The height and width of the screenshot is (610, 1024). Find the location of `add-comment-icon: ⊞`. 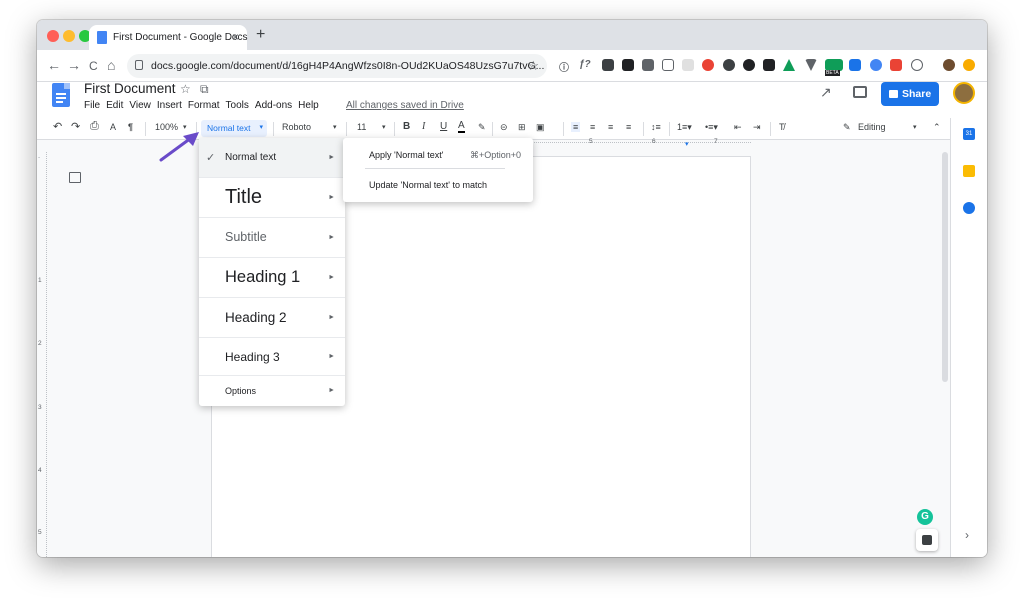

add-comment-icon: ⊞ is located at coordinates (522, 127).